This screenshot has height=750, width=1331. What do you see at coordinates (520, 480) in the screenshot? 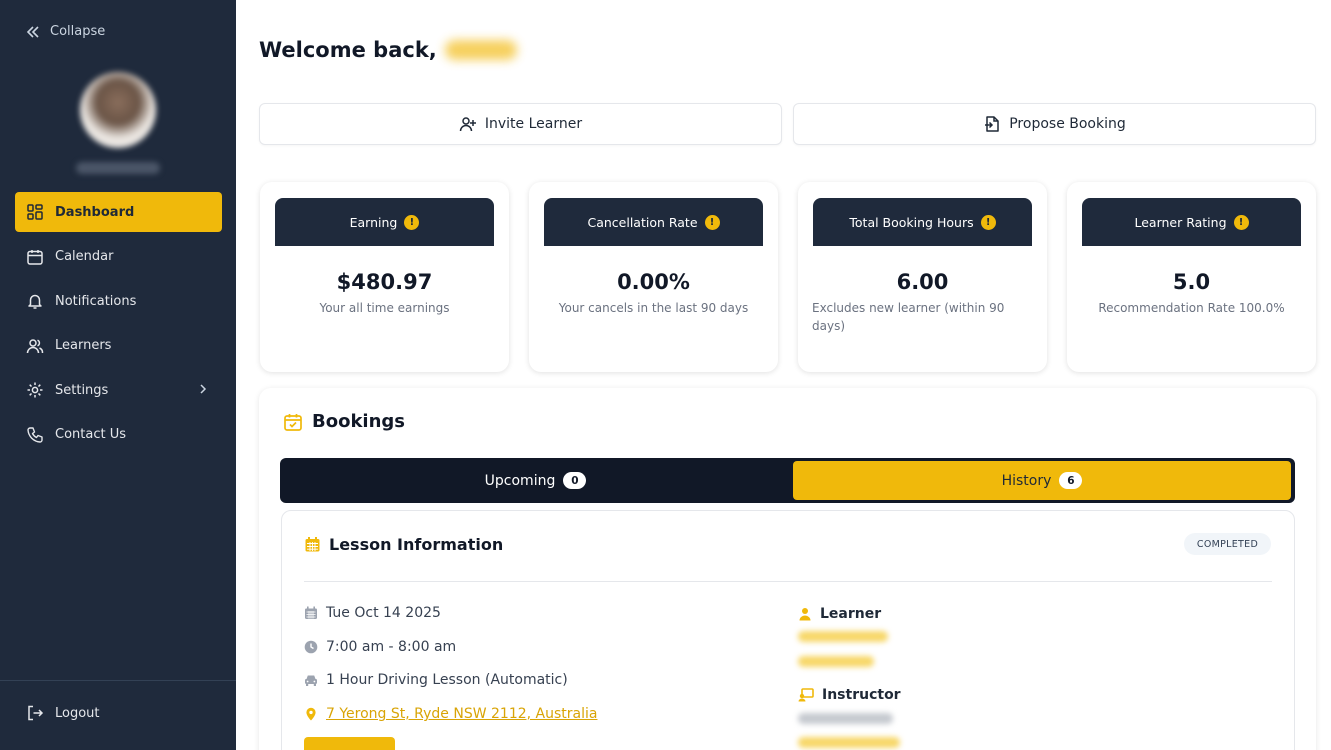
I see `tab-label: Upcoming` at bounding box center [520, 480].